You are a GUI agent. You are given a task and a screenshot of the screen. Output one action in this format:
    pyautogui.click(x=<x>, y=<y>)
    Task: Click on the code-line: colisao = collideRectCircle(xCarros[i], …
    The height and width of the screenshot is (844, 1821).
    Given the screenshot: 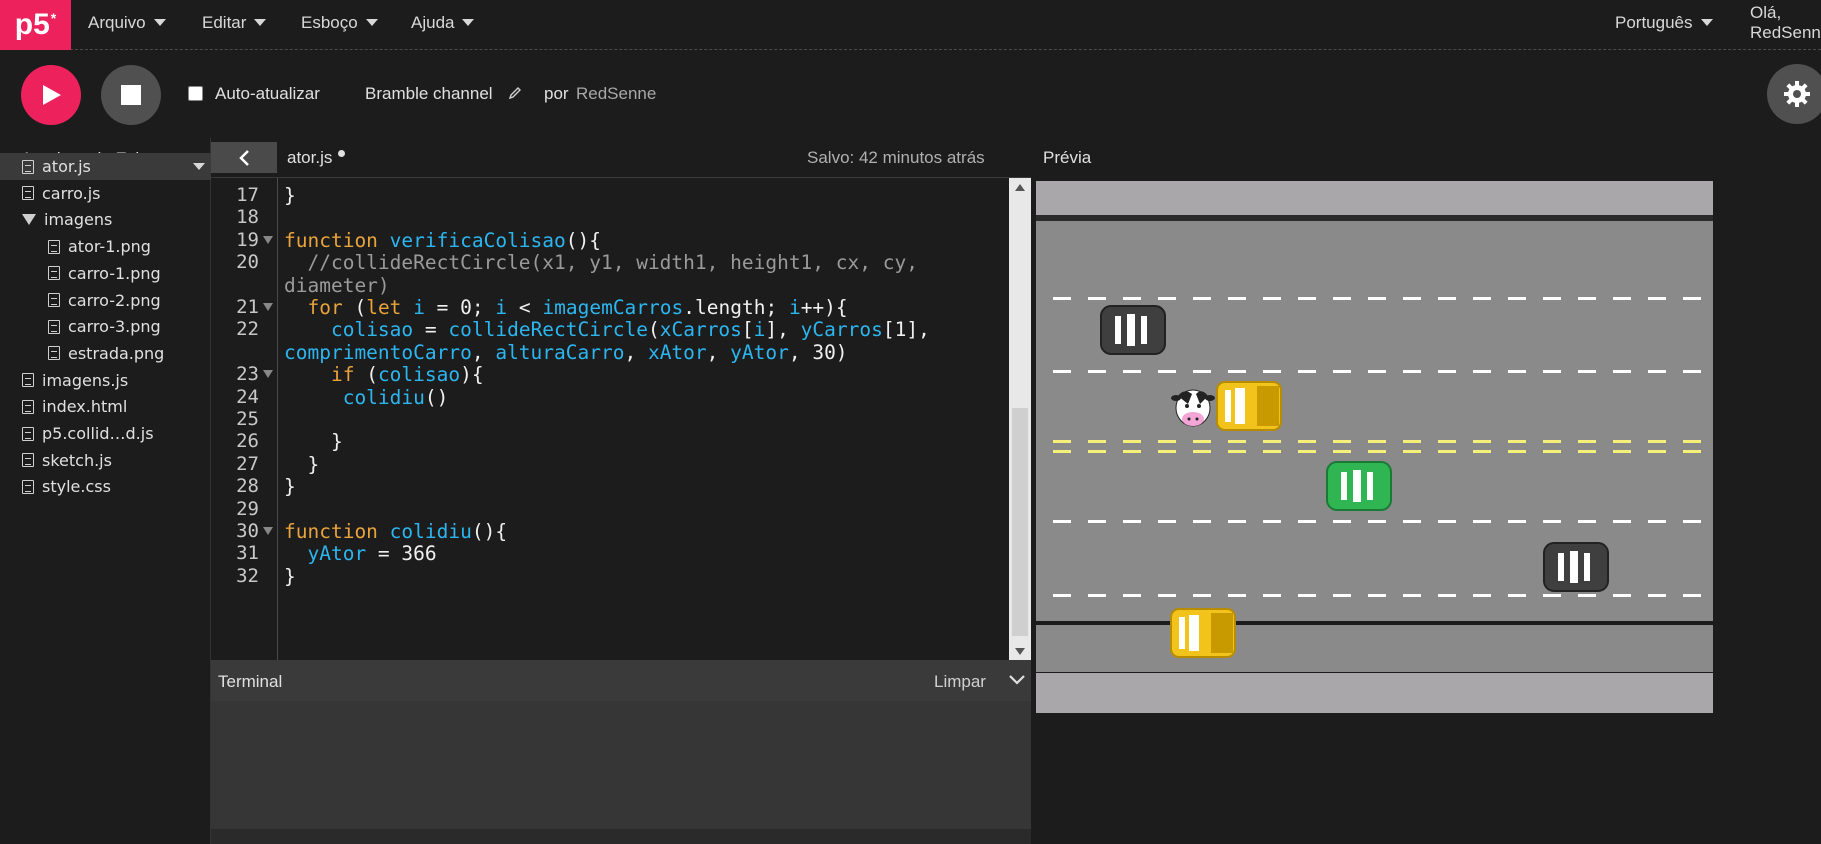 What is the action you would take?
    pyautogui.click(x=607, y=329)
    